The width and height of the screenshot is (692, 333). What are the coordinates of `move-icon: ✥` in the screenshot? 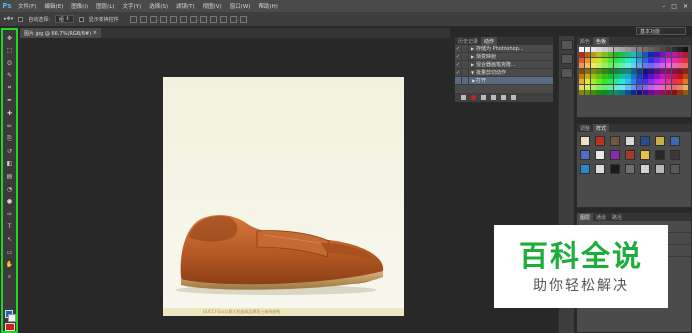 It's located at (9, 38).